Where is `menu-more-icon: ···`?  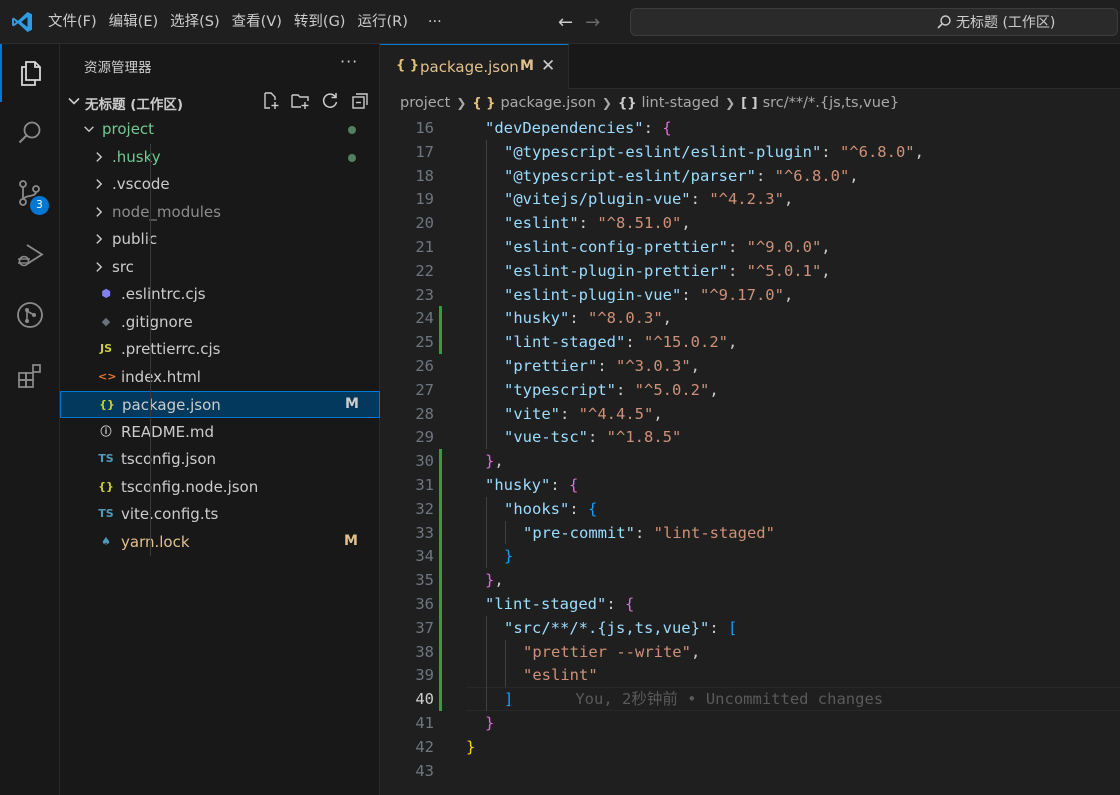 menu-more-icon: ··· is located at coordinates (435, 22).